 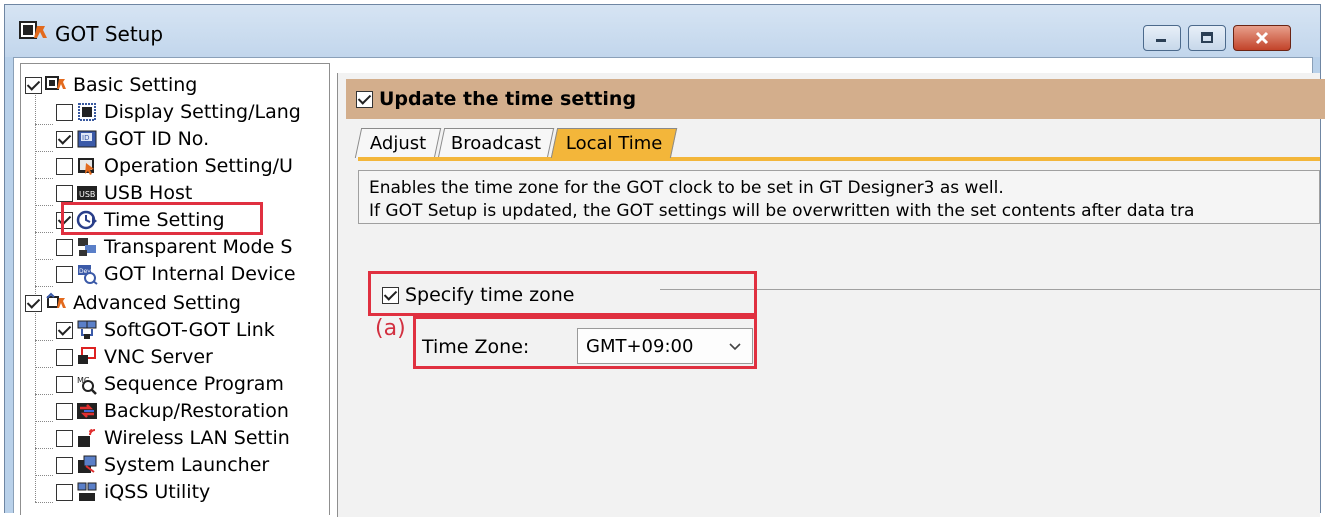 What do you see at coordinates (87, 193) in the screenshot?
I see `usb-icon: USB` at bounding box center [87, 193].